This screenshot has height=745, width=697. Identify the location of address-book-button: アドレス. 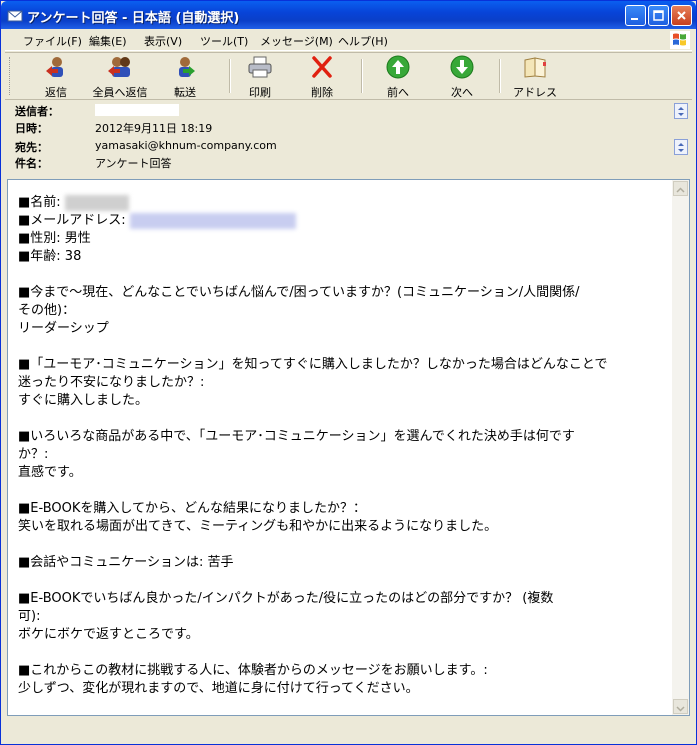
(535, 77).